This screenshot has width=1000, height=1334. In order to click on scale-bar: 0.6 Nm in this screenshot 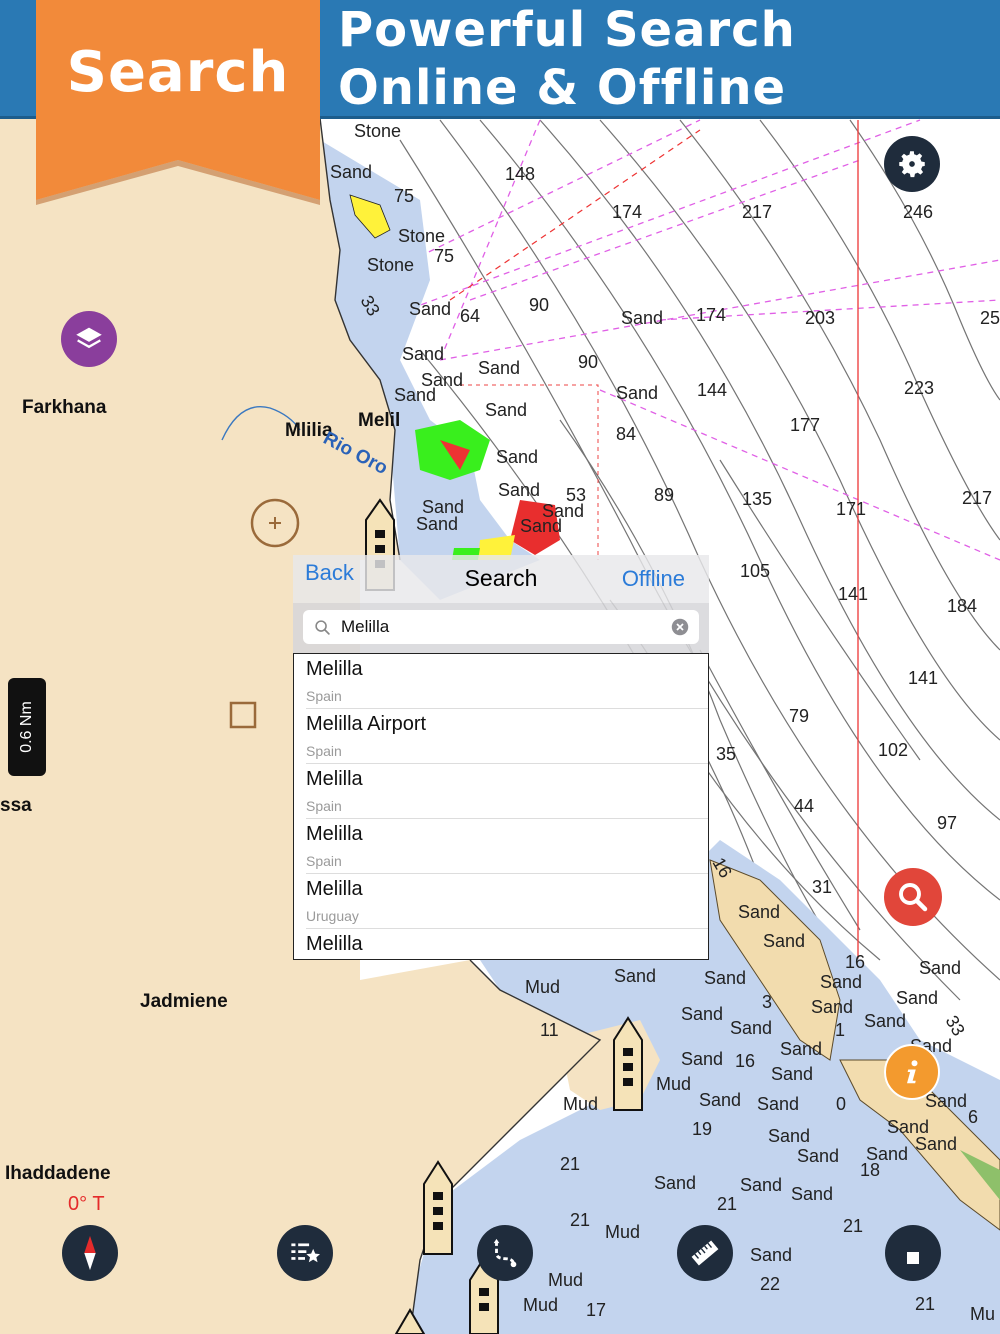, I will do `click(27, 727)`.